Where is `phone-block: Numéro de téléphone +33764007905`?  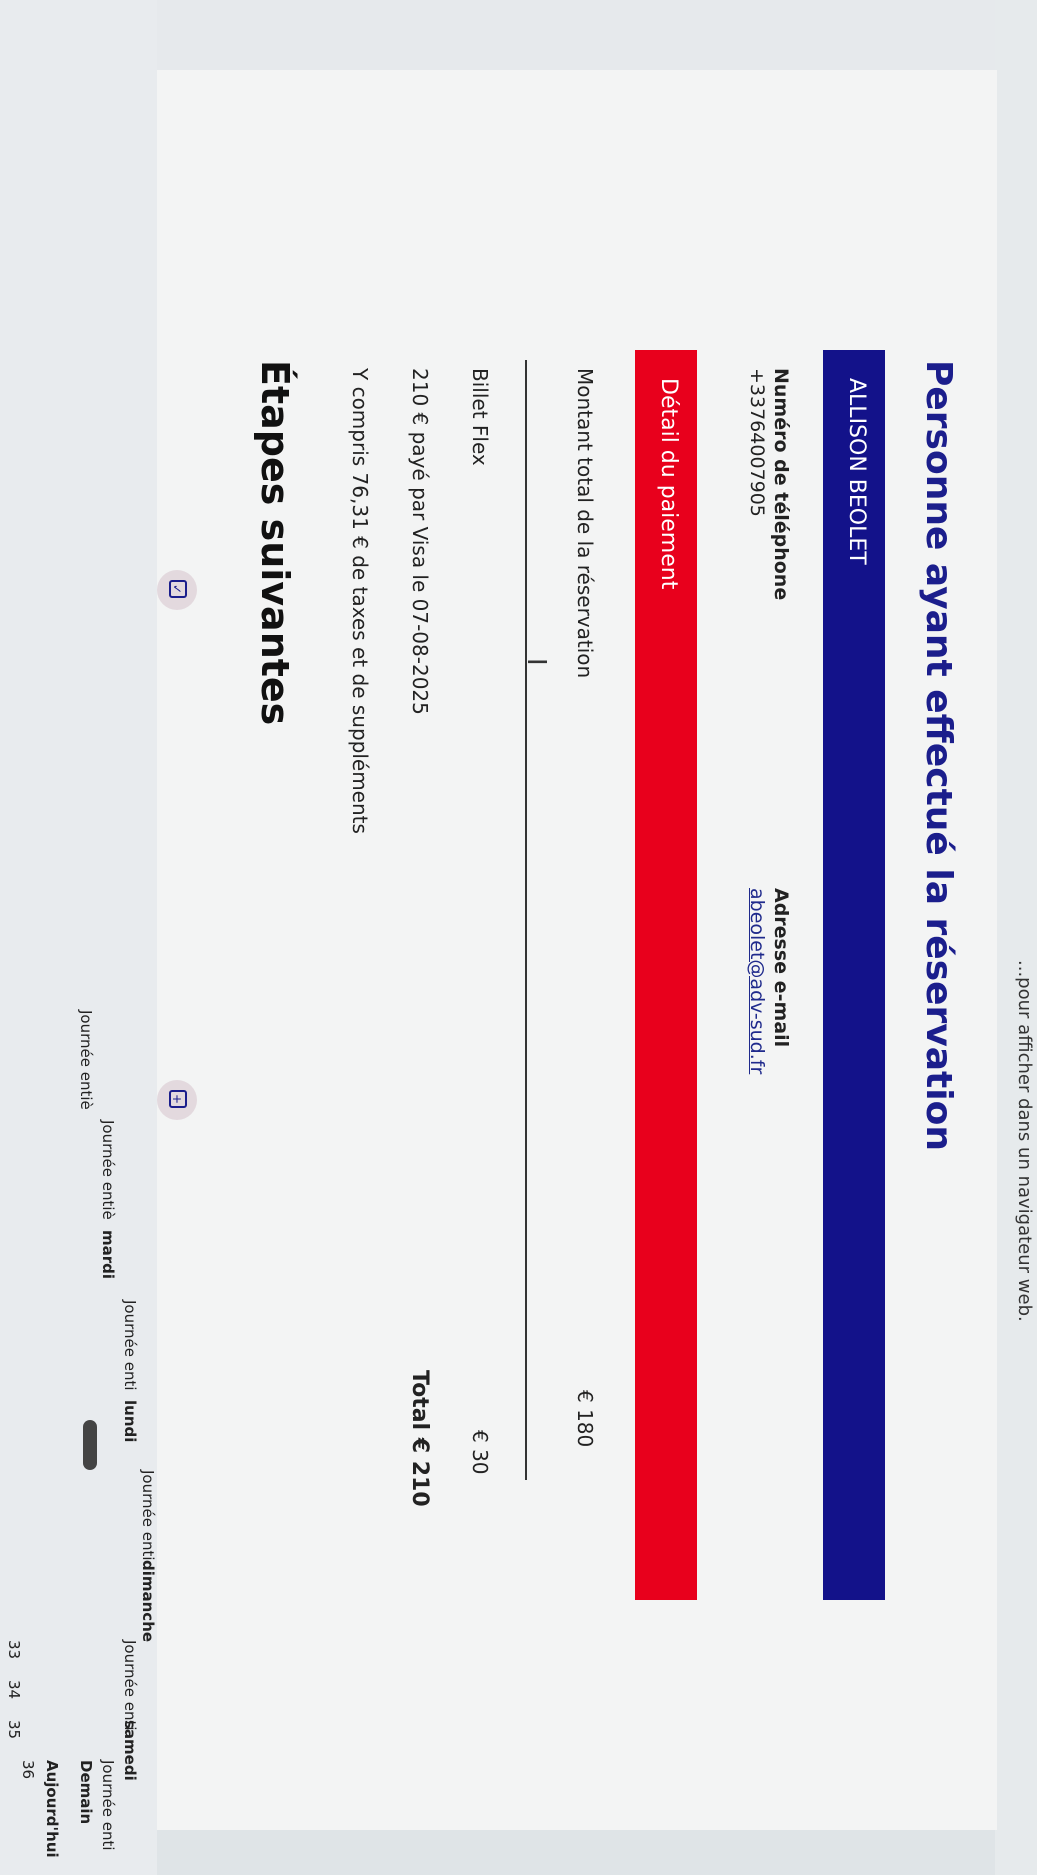 phone-block: Numéro de téléphone +33764007905 is located at coordinates (769, 484).